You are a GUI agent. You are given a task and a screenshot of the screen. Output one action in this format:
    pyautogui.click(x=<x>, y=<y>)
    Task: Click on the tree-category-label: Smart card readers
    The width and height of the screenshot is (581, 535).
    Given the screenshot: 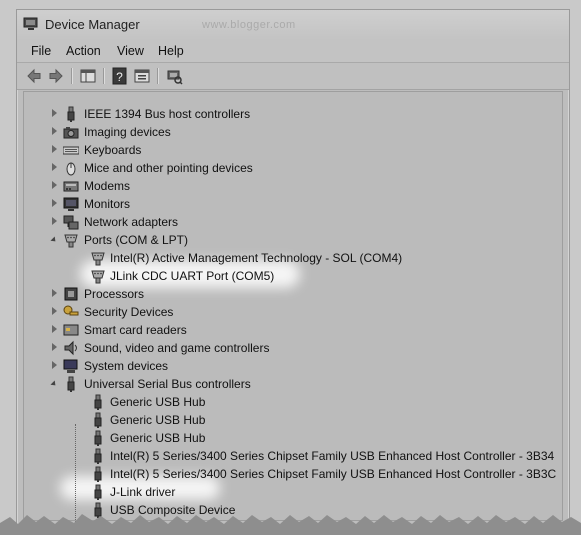 What is the action you would take?
    pyautogui.click(x=135, y=330)
    